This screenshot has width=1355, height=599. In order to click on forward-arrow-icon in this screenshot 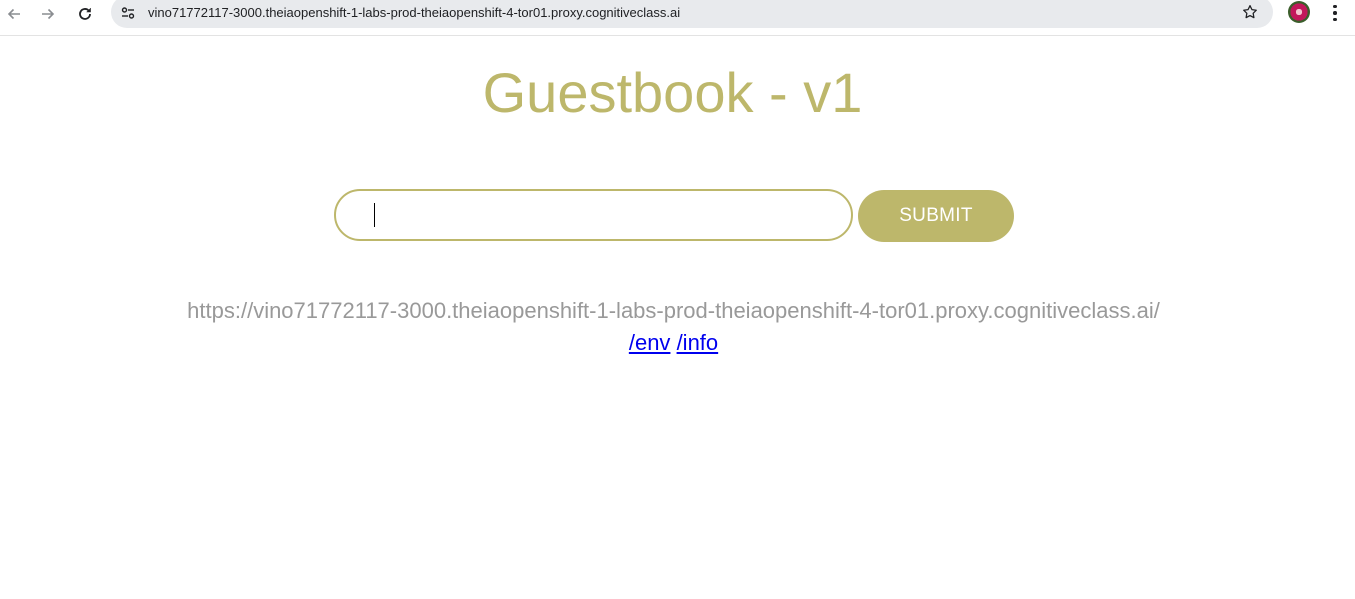, I will do `click(48, 14)`.